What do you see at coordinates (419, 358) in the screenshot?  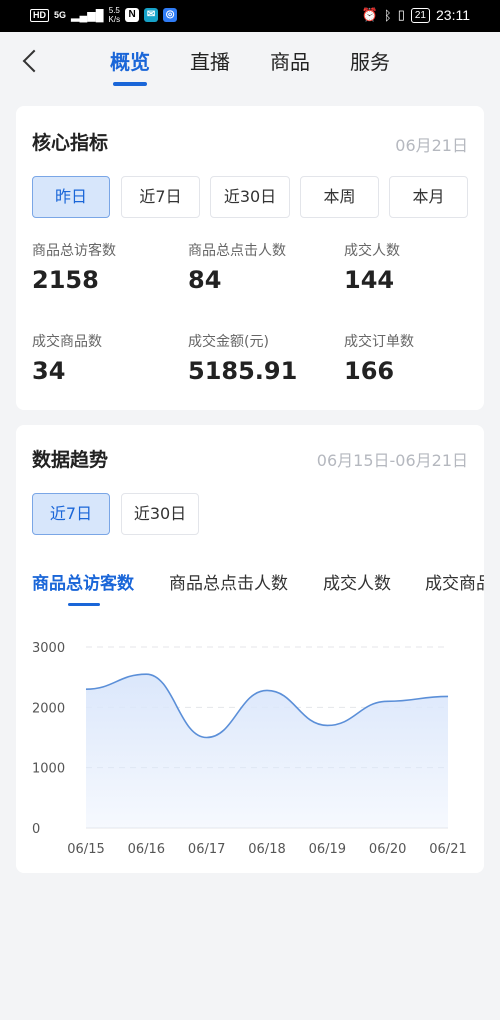 I see `metric-orders: 成交订单数 166` at bounding box center [419, 358].